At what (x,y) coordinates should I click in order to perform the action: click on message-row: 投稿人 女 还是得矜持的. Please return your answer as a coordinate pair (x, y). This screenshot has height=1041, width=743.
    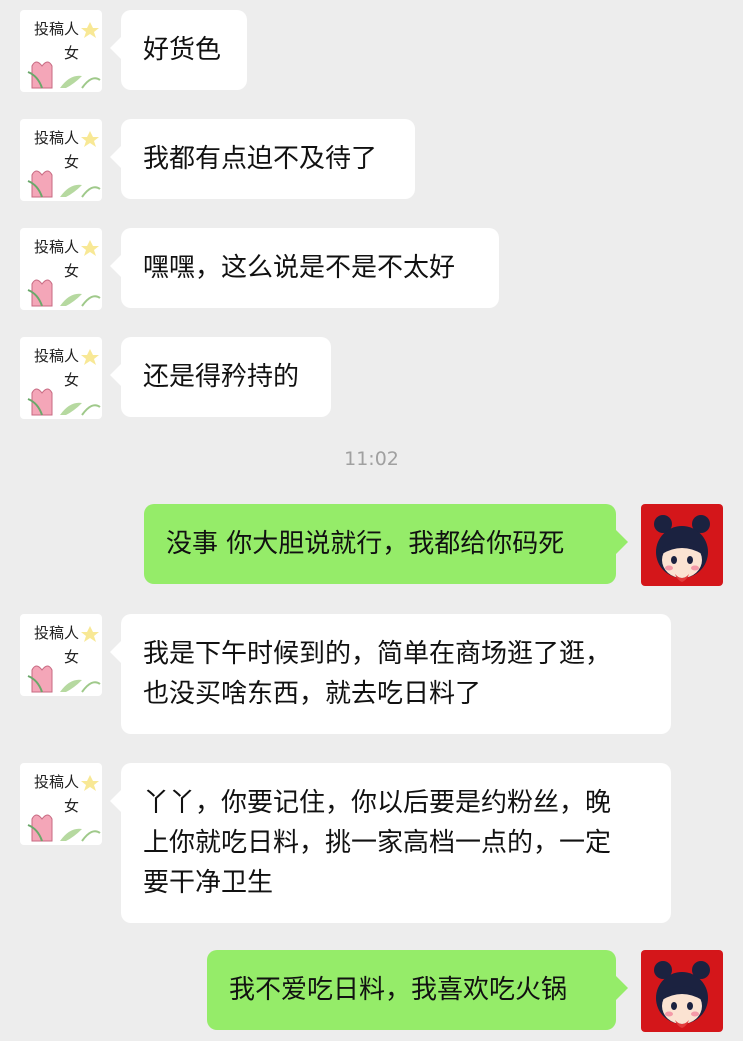
    Looking at the image, I should click on (371, 378).